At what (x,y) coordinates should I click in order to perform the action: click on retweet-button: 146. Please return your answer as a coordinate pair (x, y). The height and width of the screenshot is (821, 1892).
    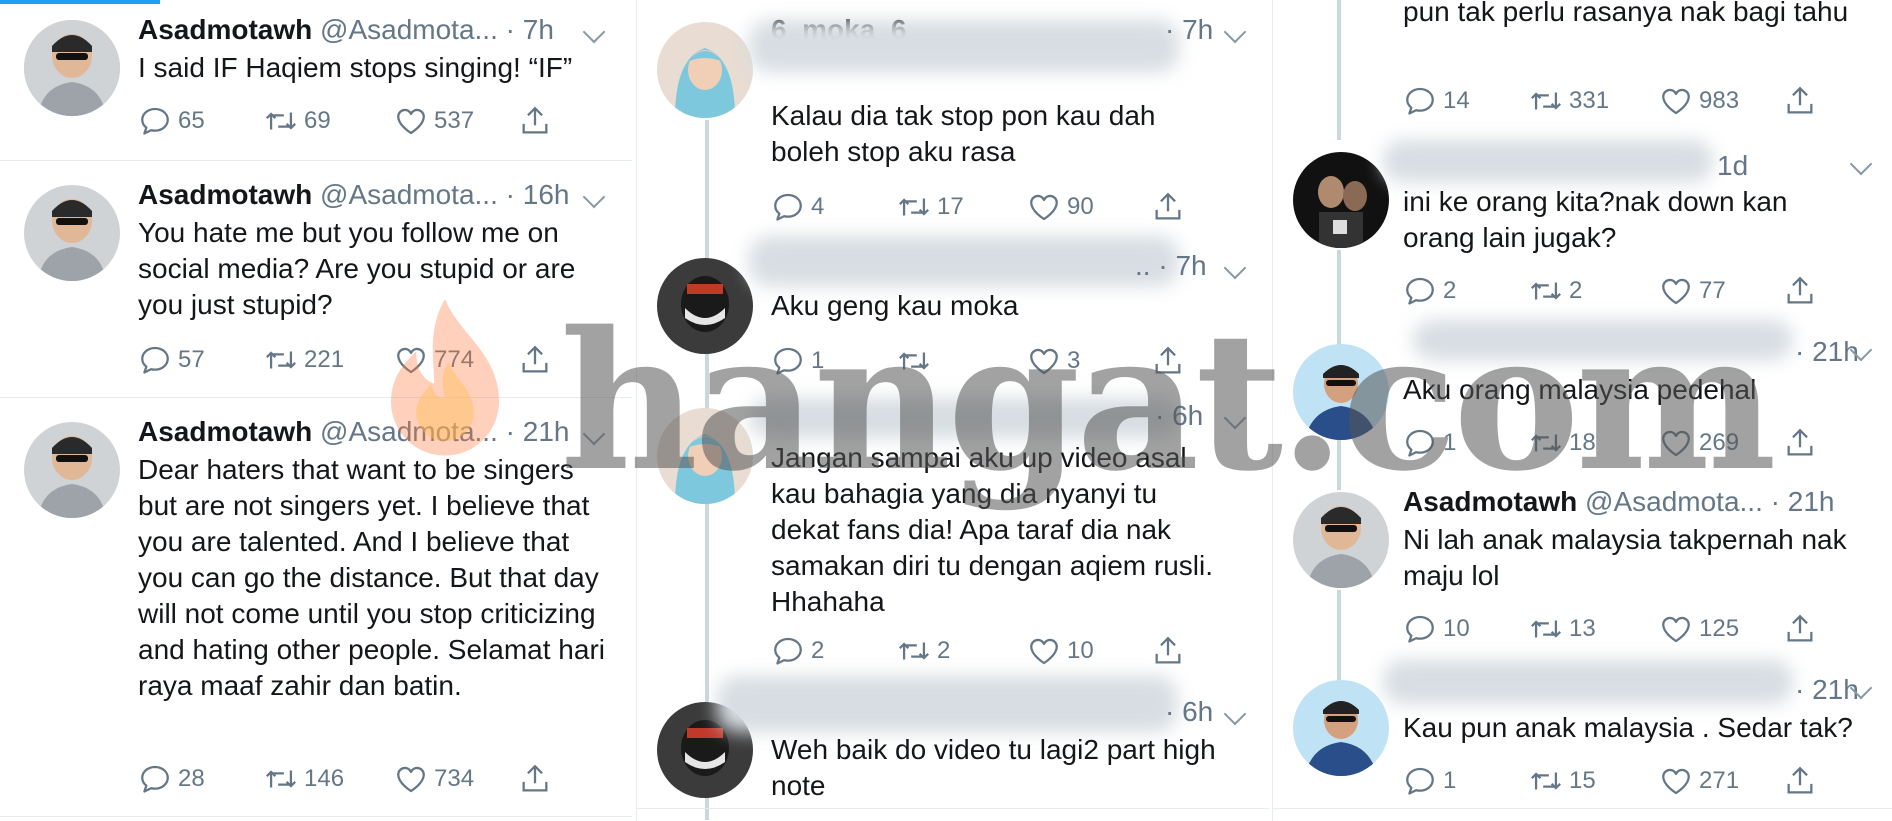
    Looking at the image, I should click on (304, 779).